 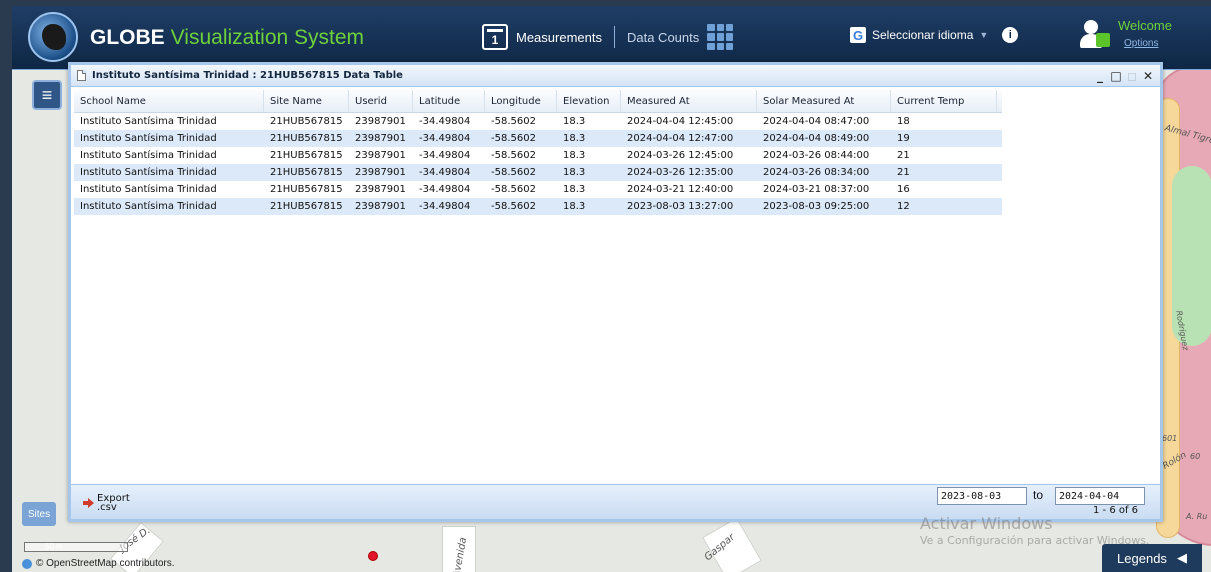 What do you see at coordinates (824, 101) in the screenshot?
I see `column-header-solar-measured-at: Solar Measured At` at bounding box center [824, 101].